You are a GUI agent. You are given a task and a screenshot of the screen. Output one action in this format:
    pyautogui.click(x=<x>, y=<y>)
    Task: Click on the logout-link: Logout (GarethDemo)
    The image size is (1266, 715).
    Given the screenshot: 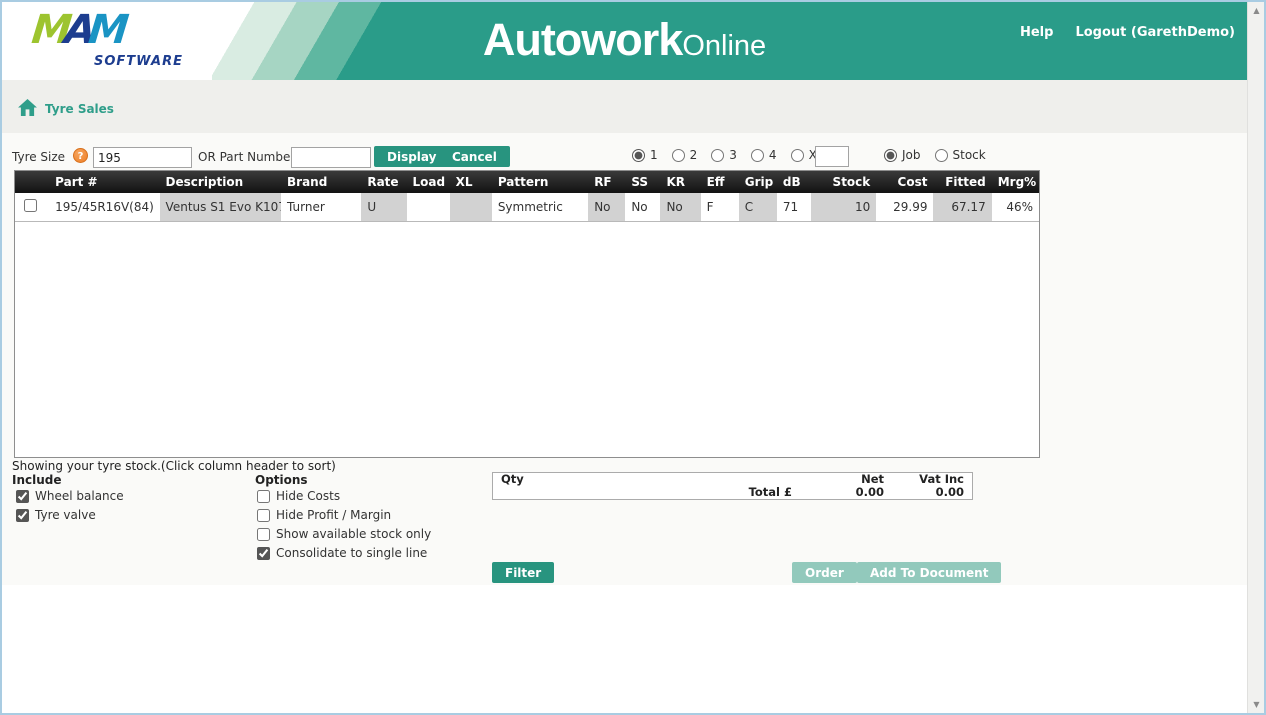 What is the action you would take?
    pyautogui.click(x=1155, y=32)
    